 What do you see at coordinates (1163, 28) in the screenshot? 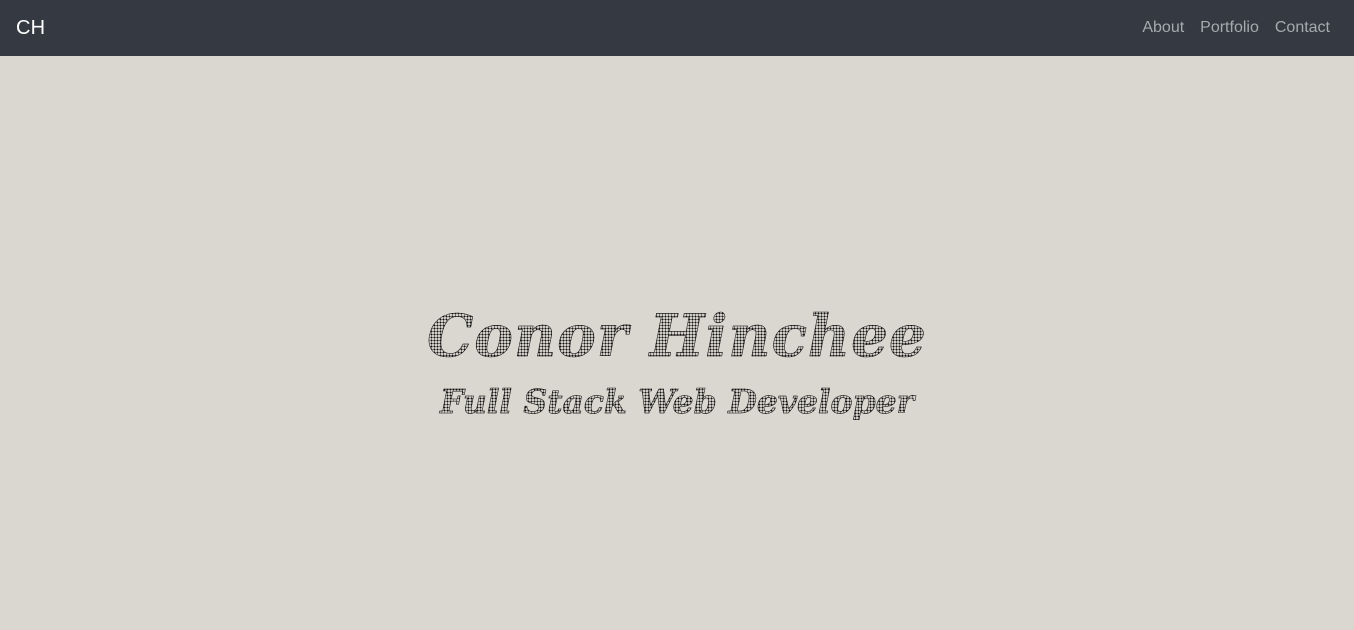
I see `nav-link-about: About` at bounding box center [1163, 28].